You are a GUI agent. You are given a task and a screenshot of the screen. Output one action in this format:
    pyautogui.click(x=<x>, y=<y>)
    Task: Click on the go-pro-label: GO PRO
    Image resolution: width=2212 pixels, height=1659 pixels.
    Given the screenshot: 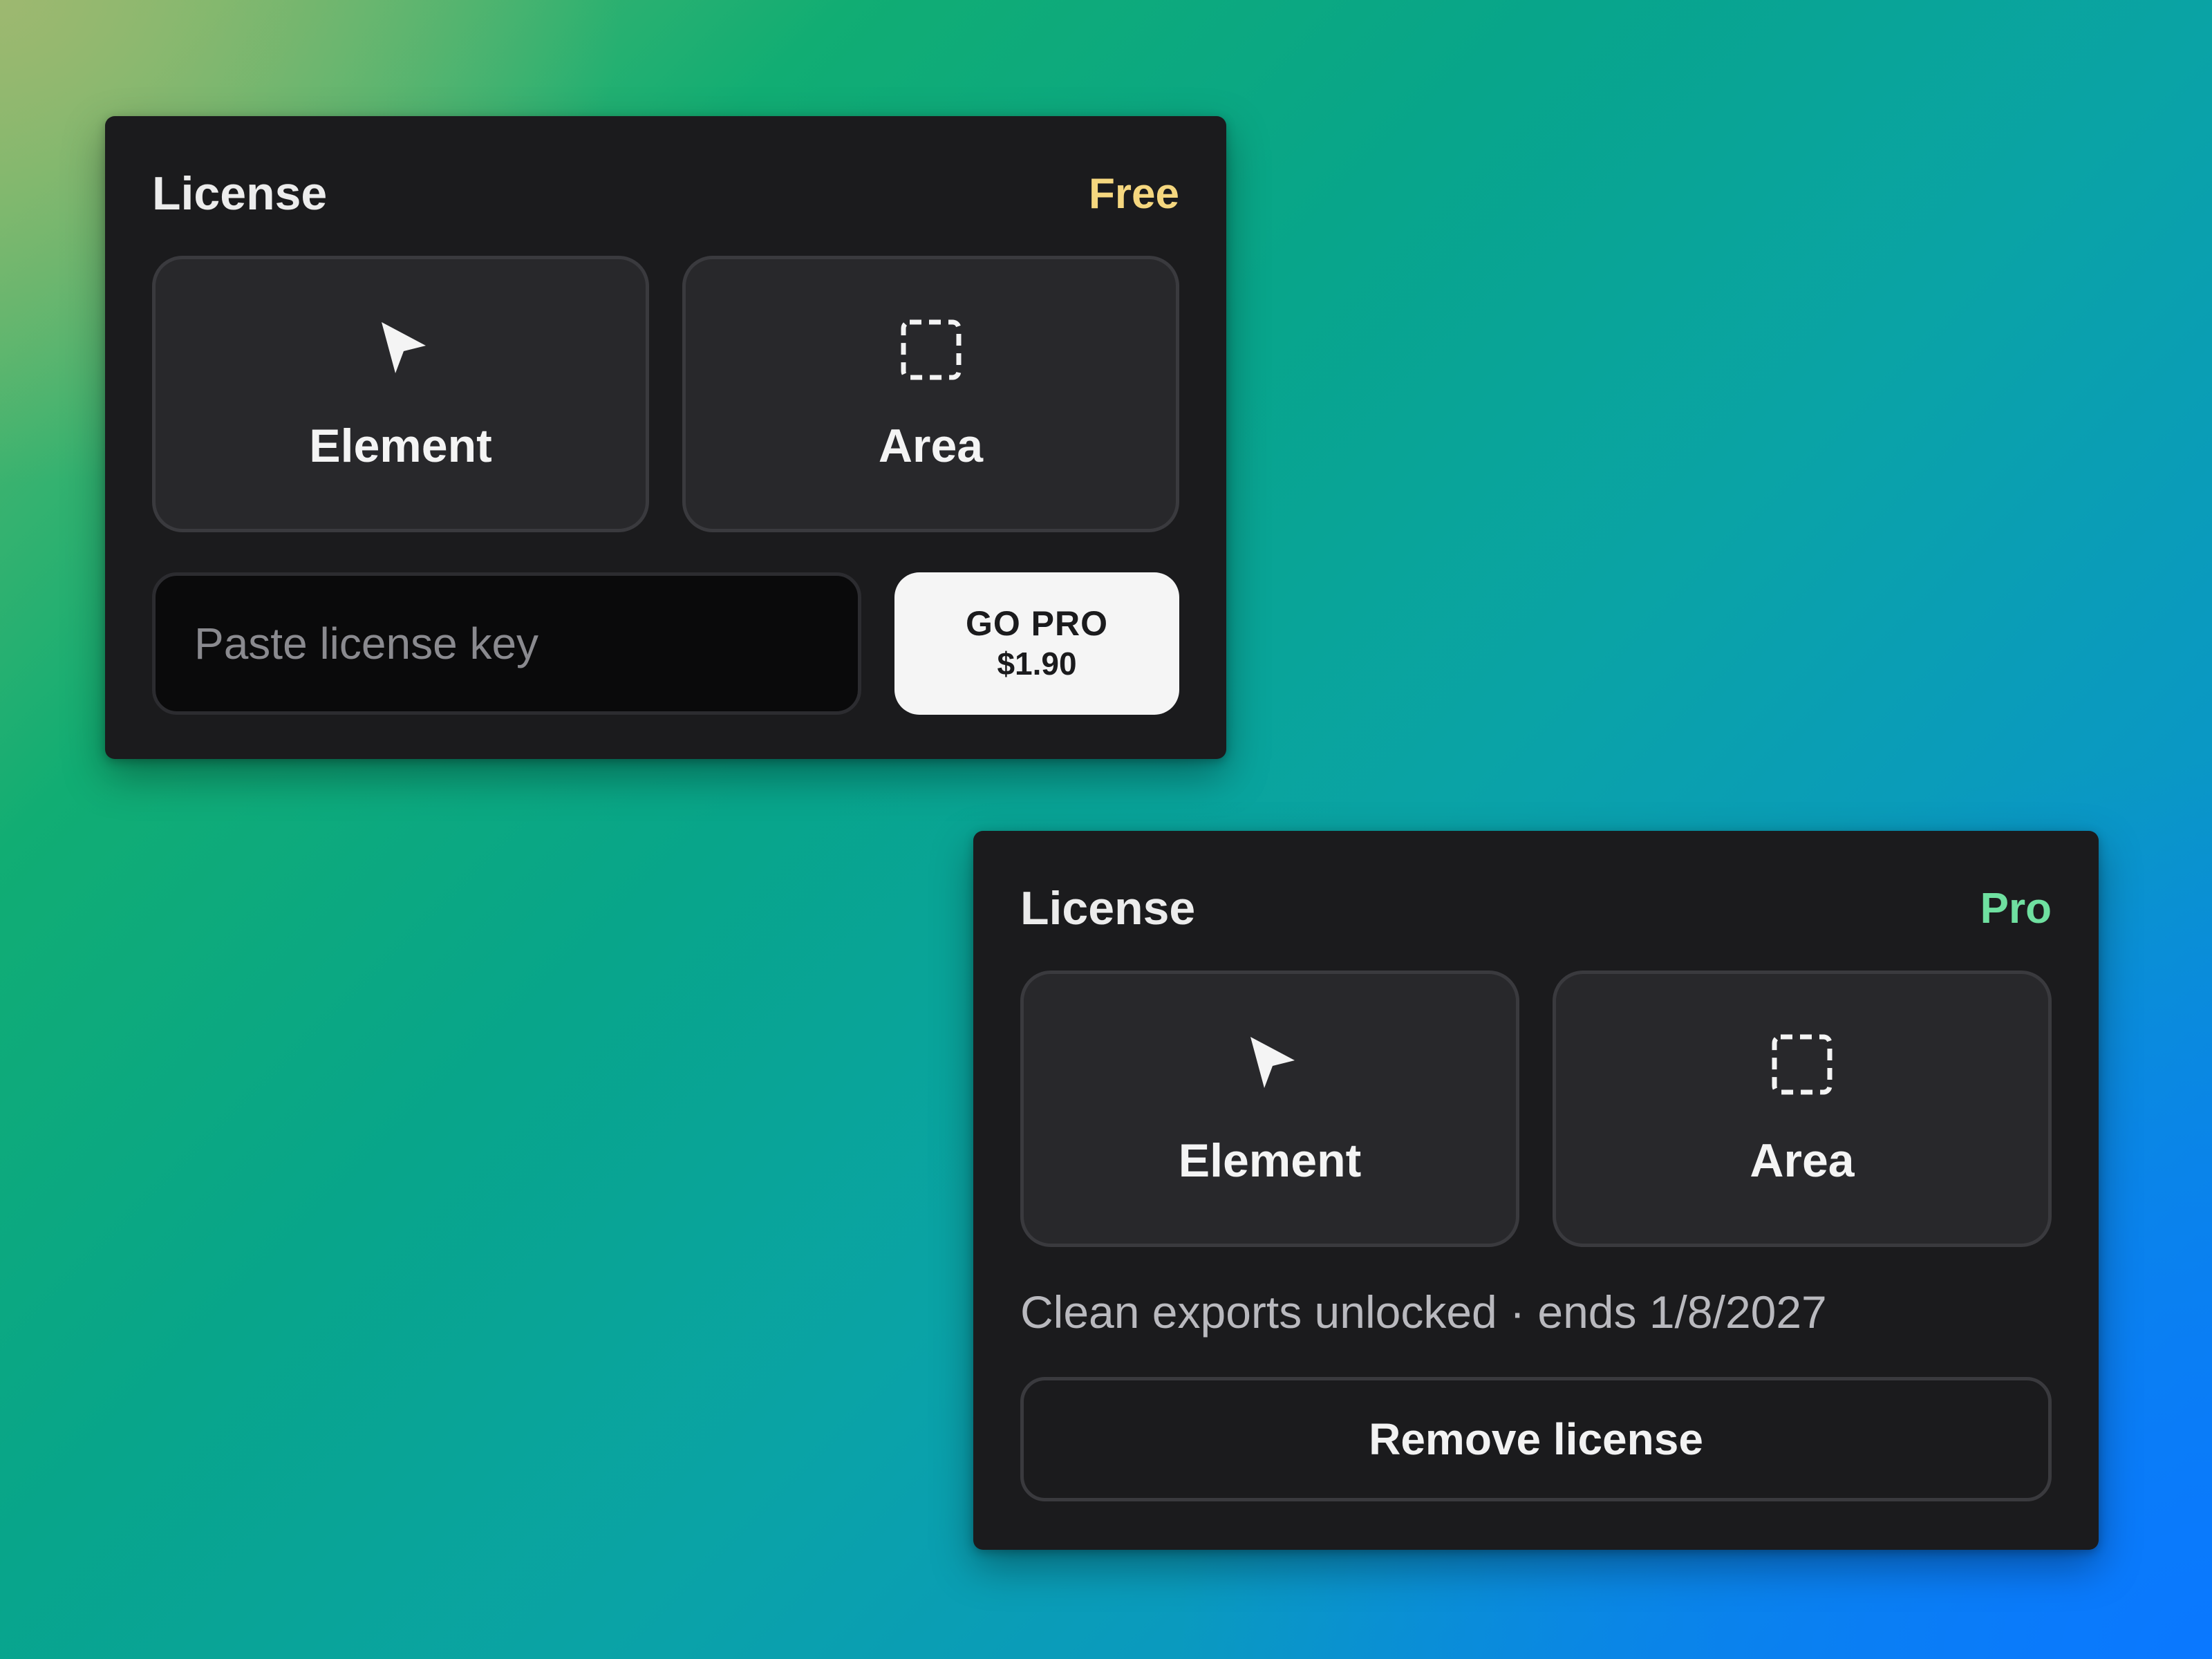 What is the action you would take?
    pyautogui.click(x=1037, y=624)
    